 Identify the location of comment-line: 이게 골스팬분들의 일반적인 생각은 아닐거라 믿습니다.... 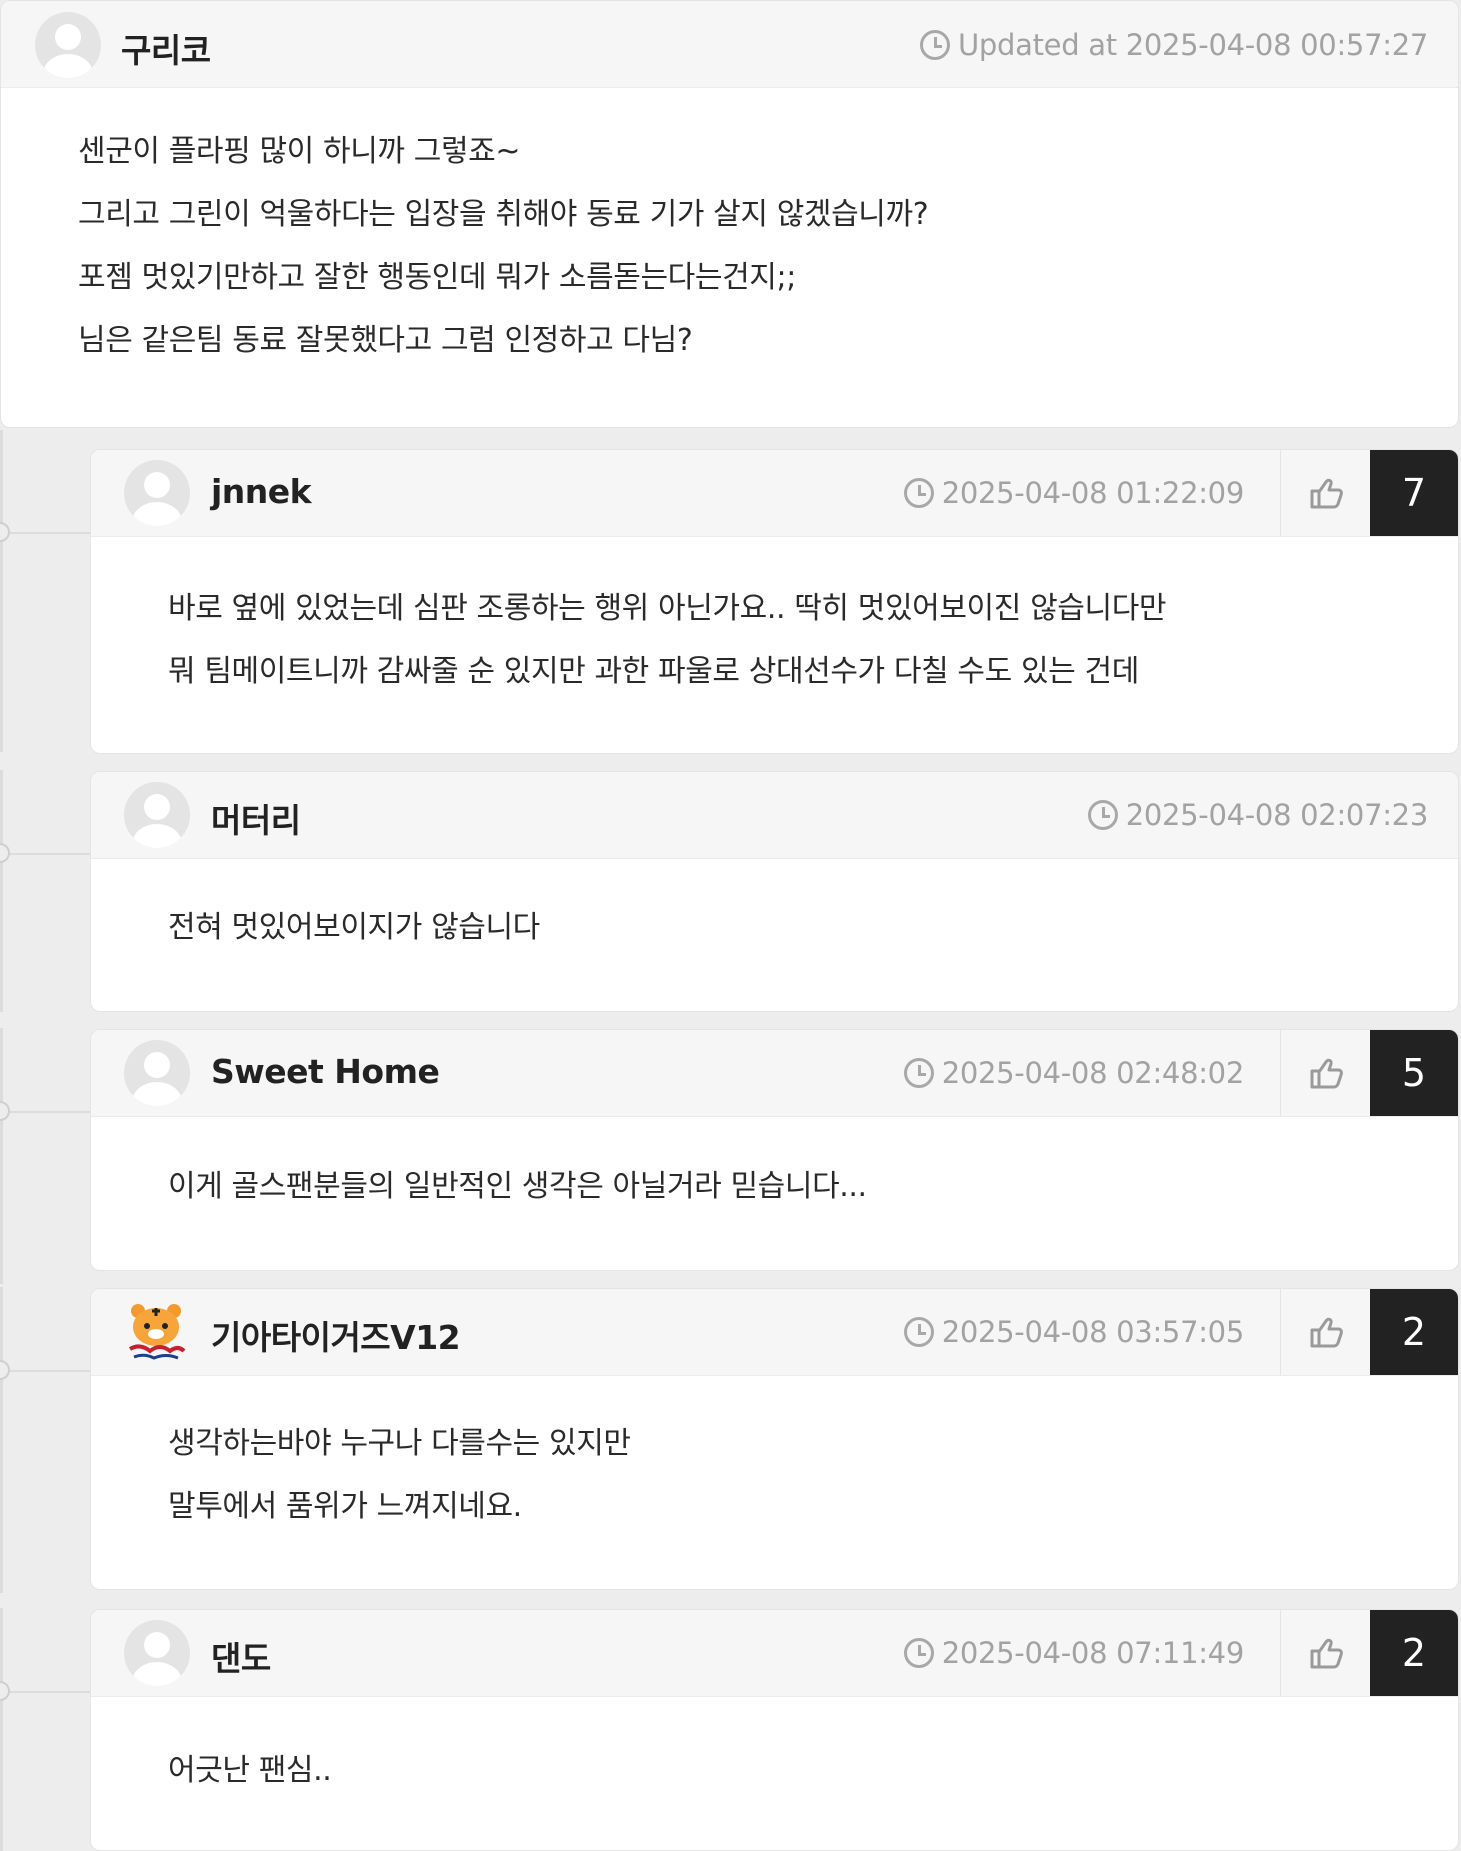
(517, 1186).